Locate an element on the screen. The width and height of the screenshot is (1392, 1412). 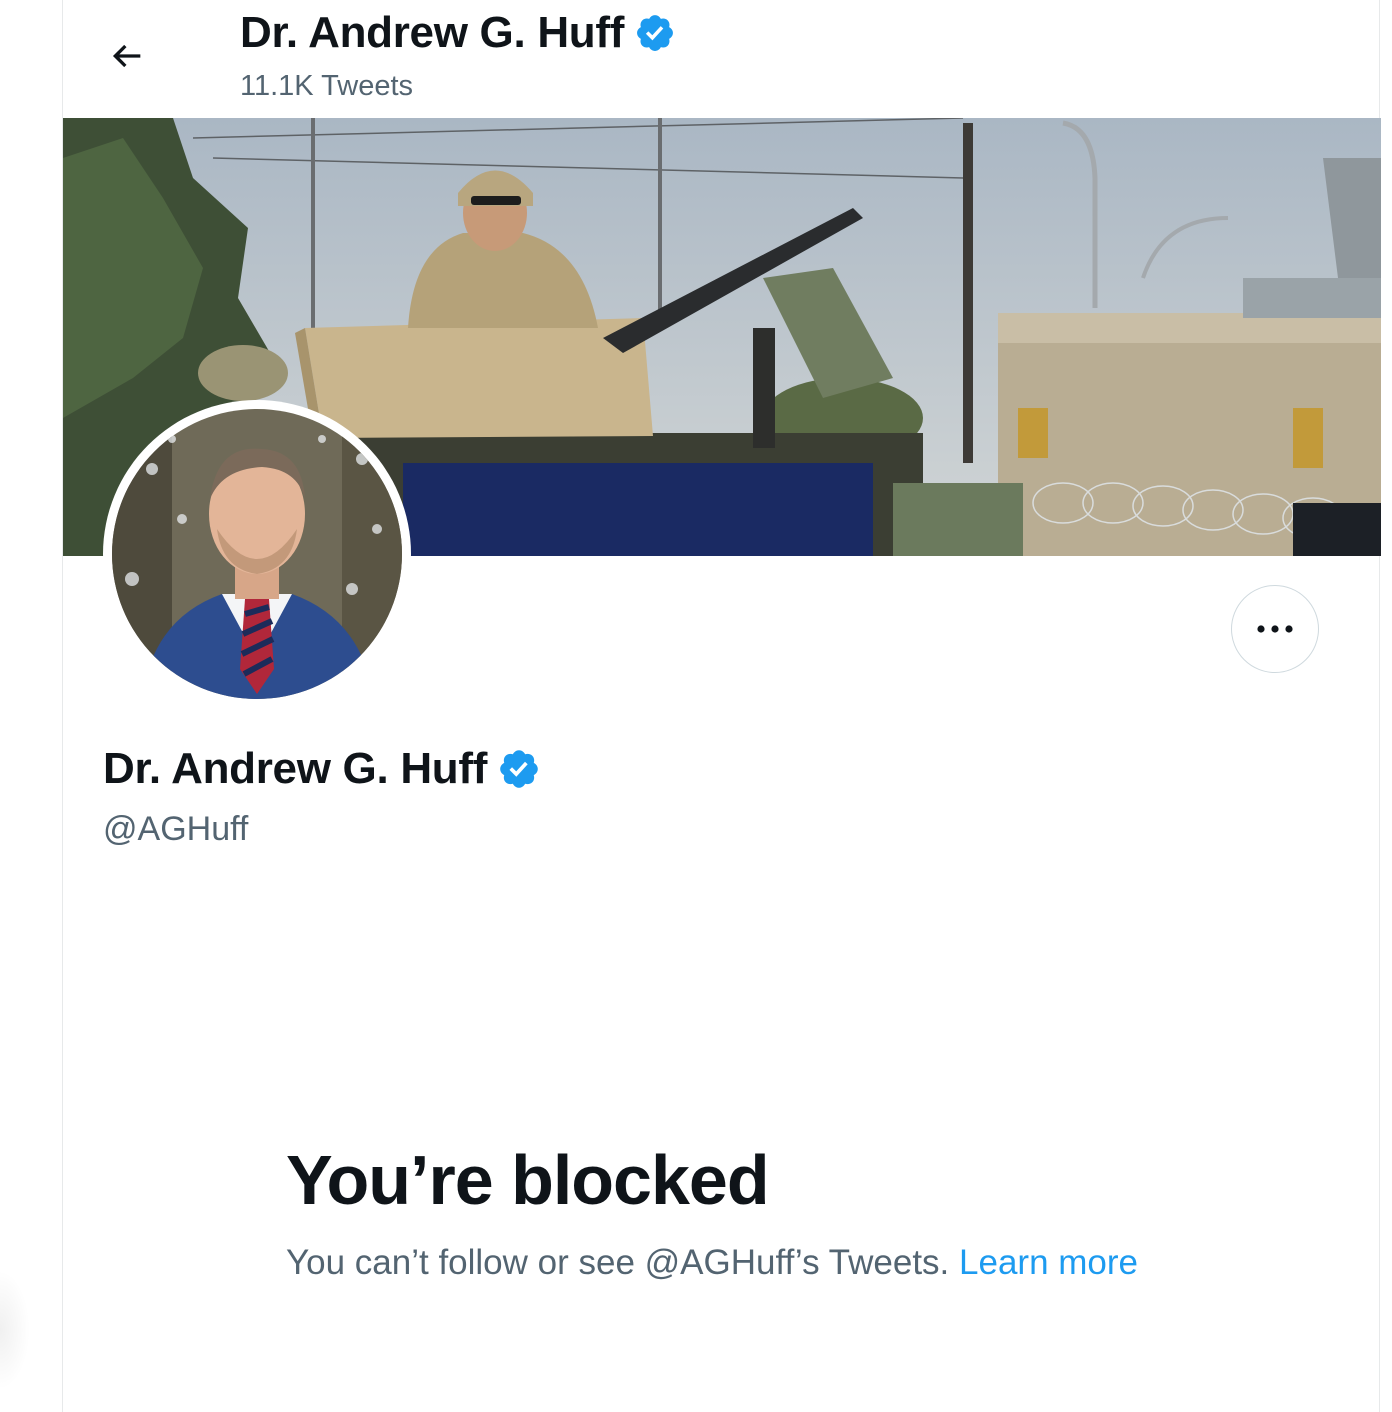
avatar-photo is located at coordinates (257, 554).